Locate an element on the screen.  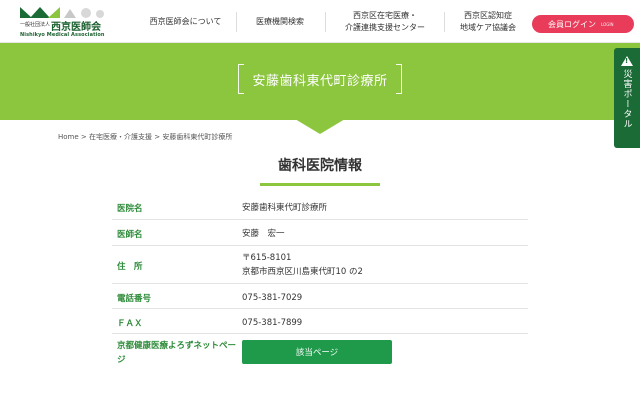
fax-value: 075-381-7899 is located at coordinates (272, 323).